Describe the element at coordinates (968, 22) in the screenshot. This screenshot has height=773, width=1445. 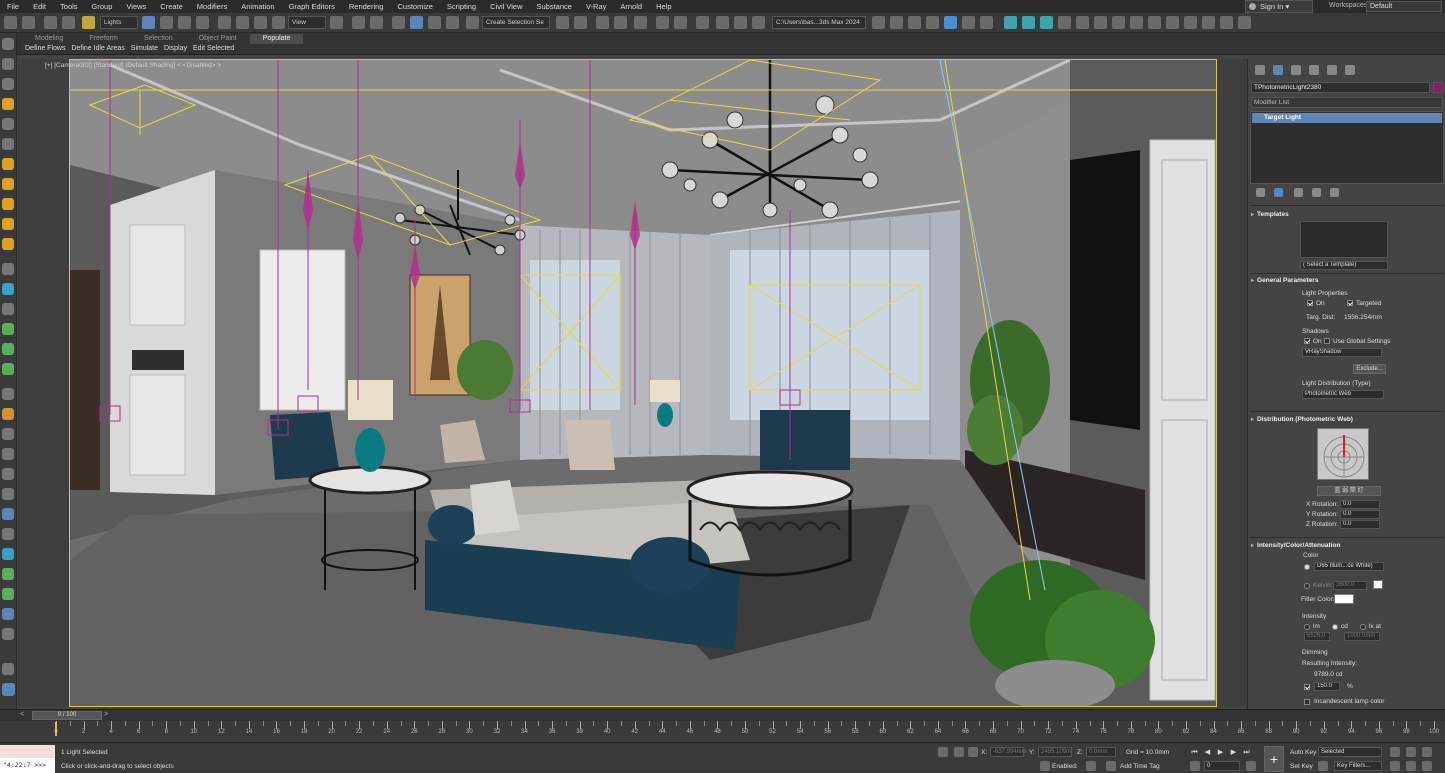
I see `vray-sphere-light-icon` at that location.